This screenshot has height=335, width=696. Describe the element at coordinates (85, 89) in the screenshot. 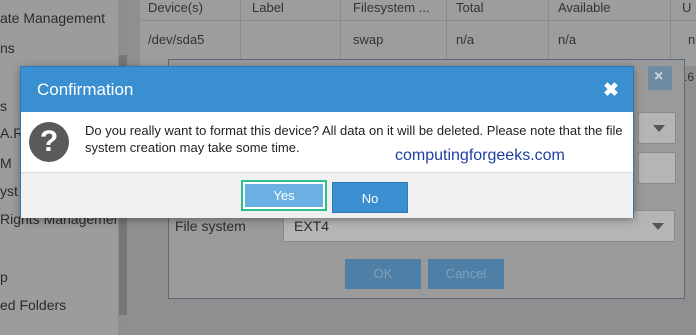

I see `dialog-title: Confirmation` at that location.